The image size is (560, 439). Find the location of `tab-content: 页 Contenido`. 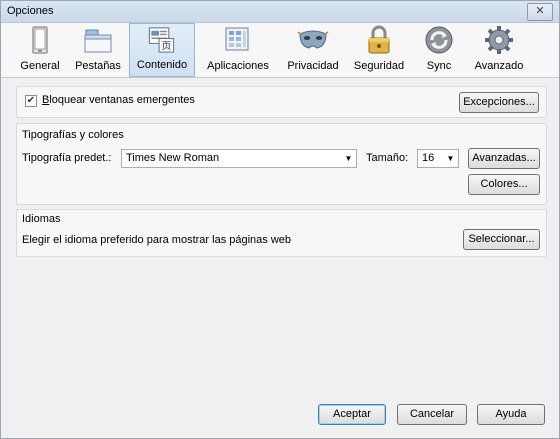

tab-content: 页 Contenido is located at coordinates (162, 50).